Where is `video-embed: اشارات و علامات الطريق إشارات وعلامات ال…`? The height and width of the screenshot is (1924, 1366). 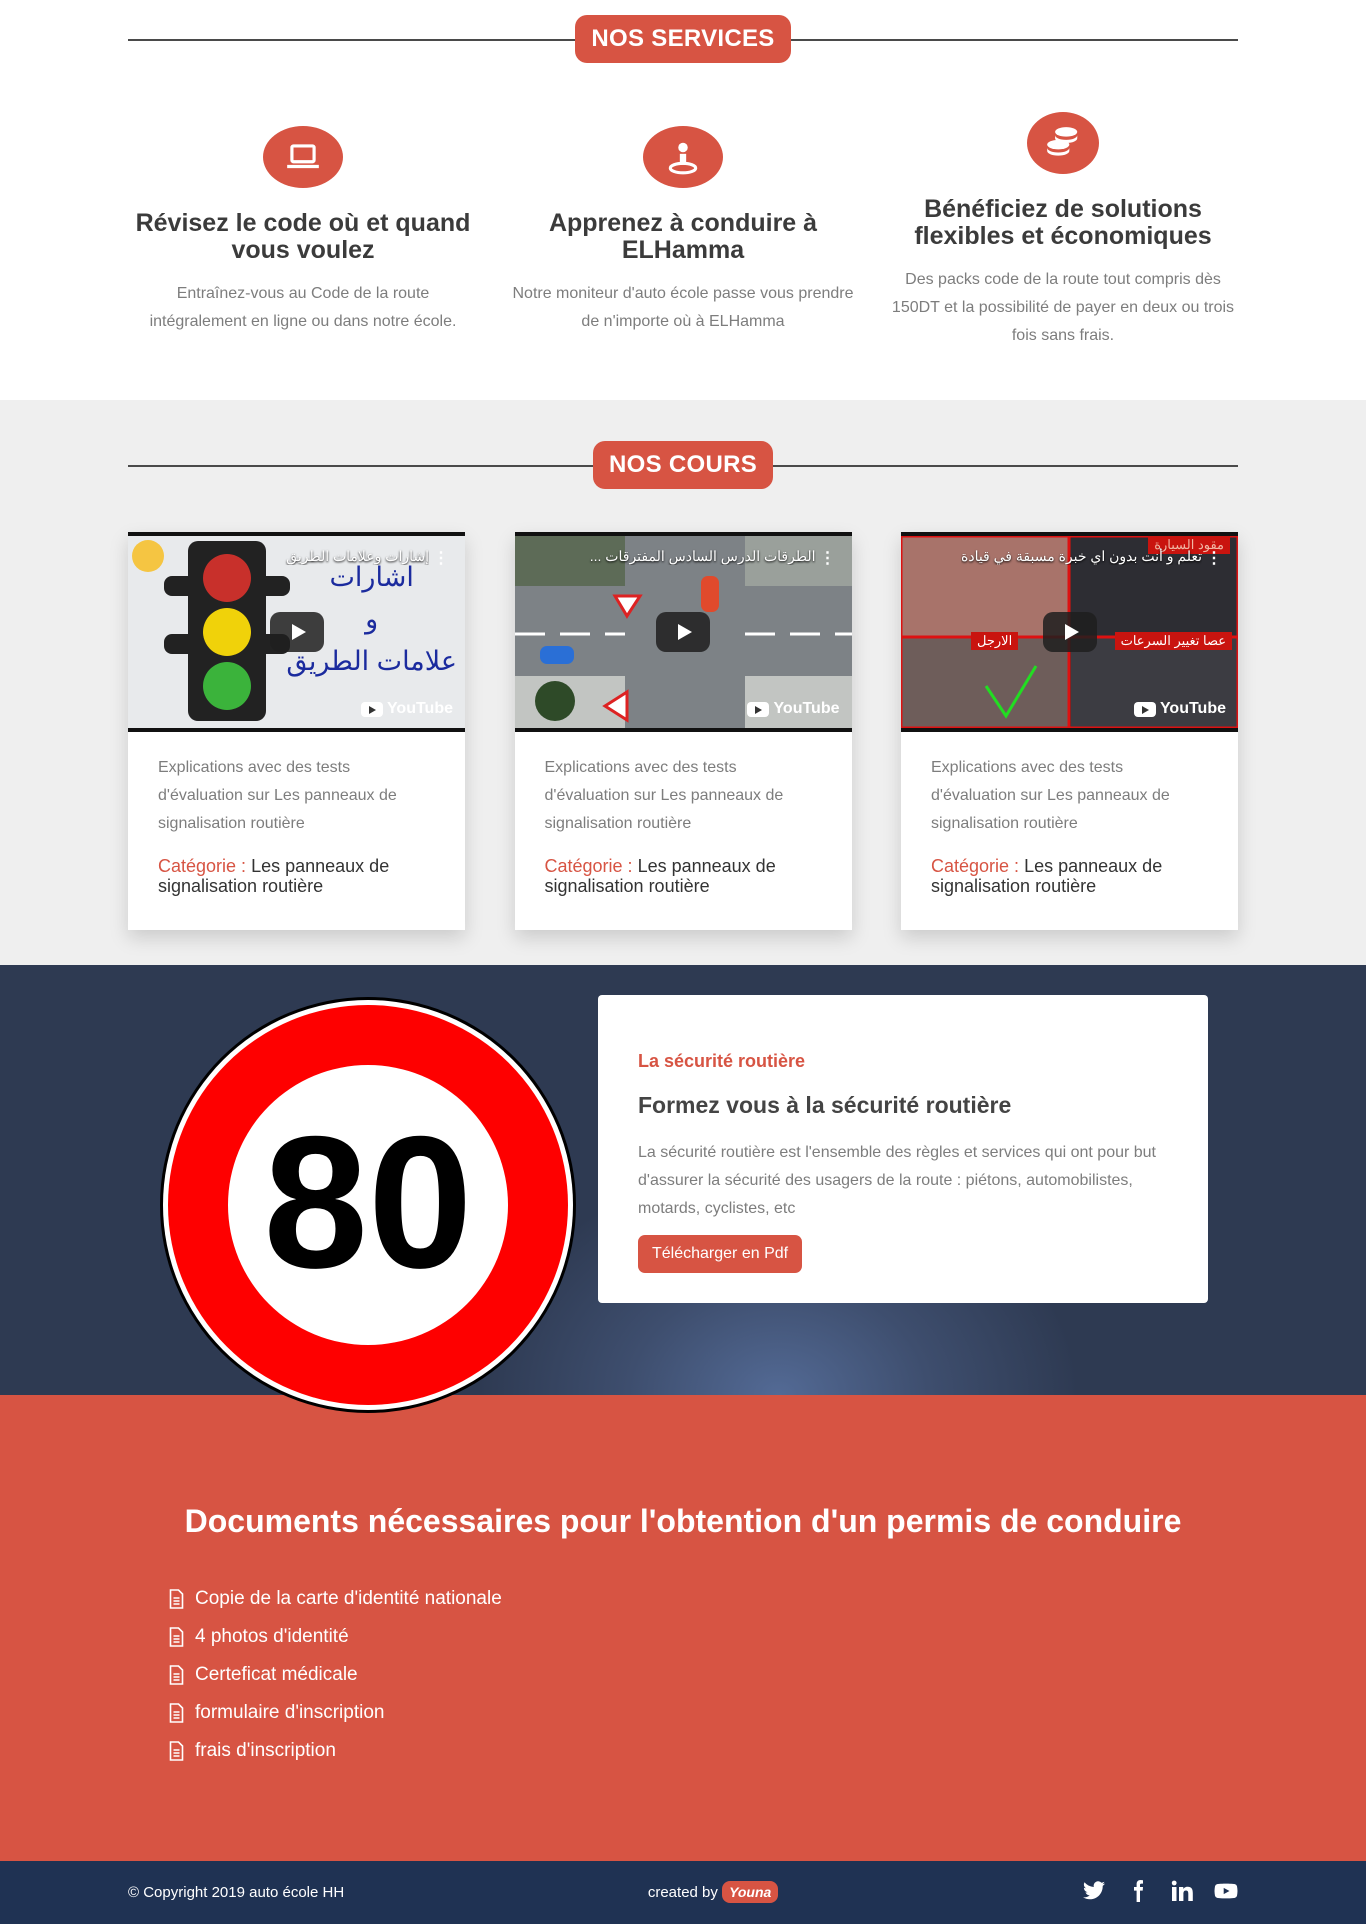
video-embed: اشارات و علامات الطريق إشارات وعلامات ال… is located at coordinates (296, 632).